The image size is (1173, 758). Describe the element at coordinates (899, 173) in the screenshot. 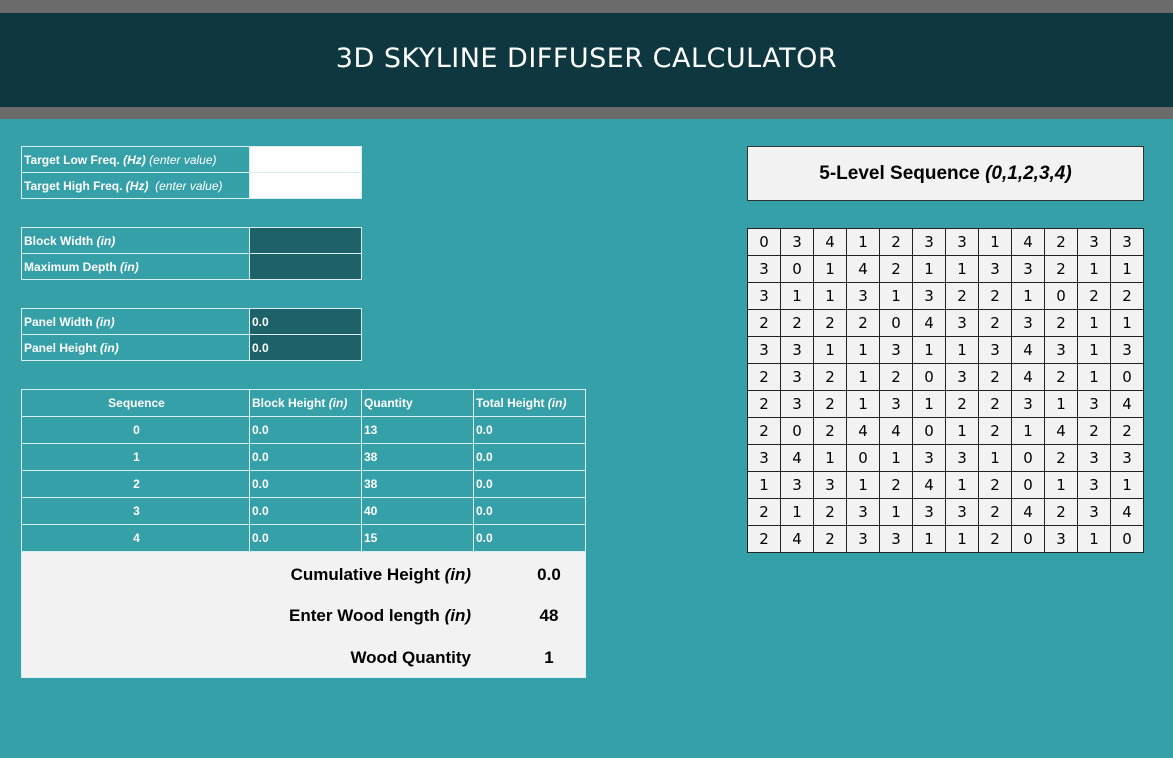

I see `sequence-title: 5-Level Sequence` at that location.